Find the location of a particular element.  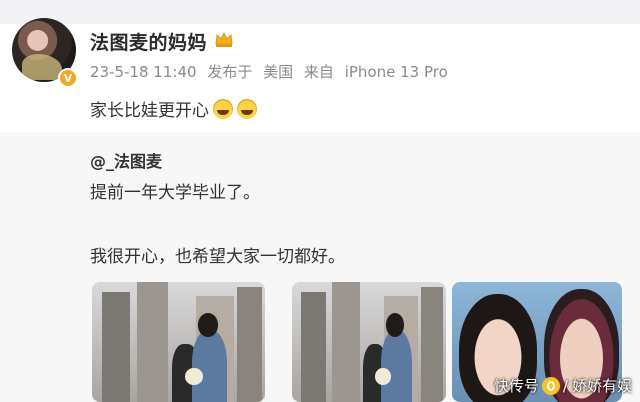

crown-icon is located at coordinates (224, 39).